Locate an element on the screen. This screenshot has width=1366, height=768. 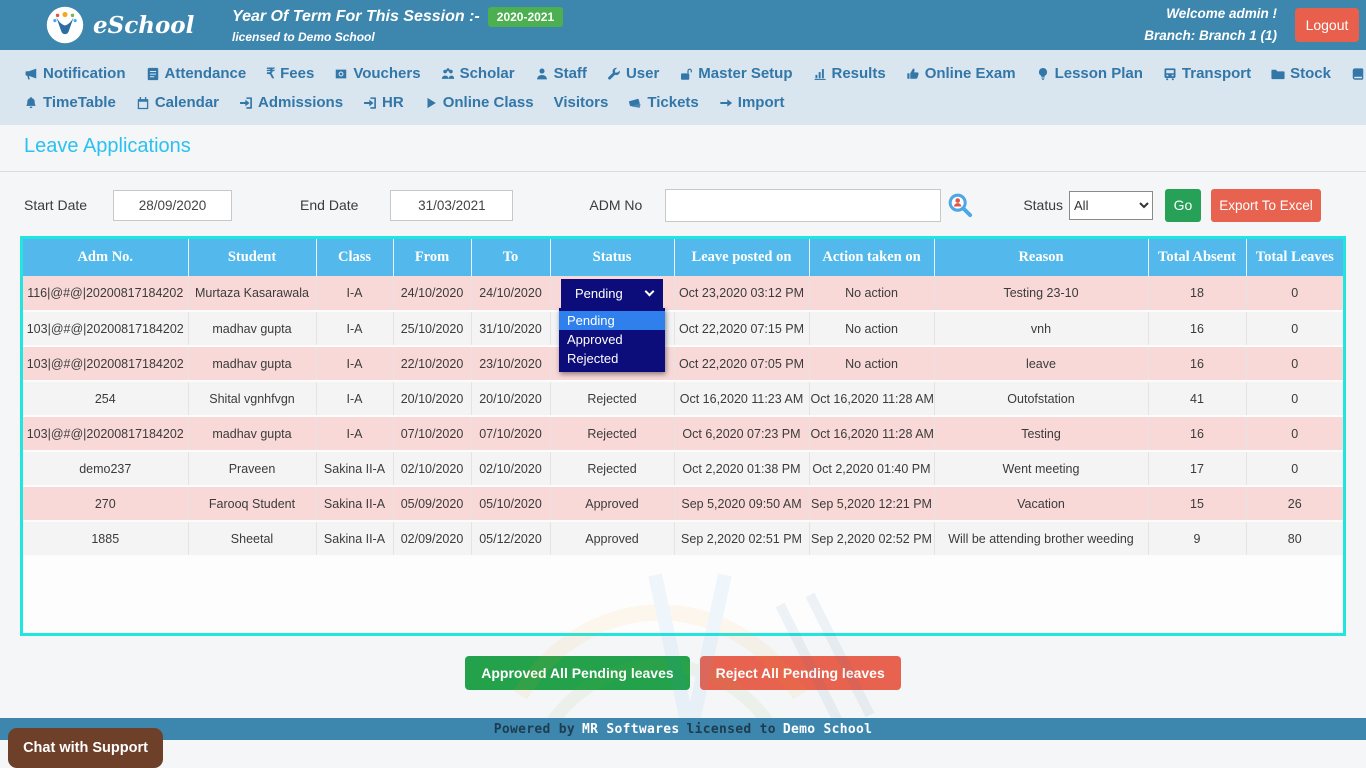
bus-icon is located at coordinates (1170, 74).